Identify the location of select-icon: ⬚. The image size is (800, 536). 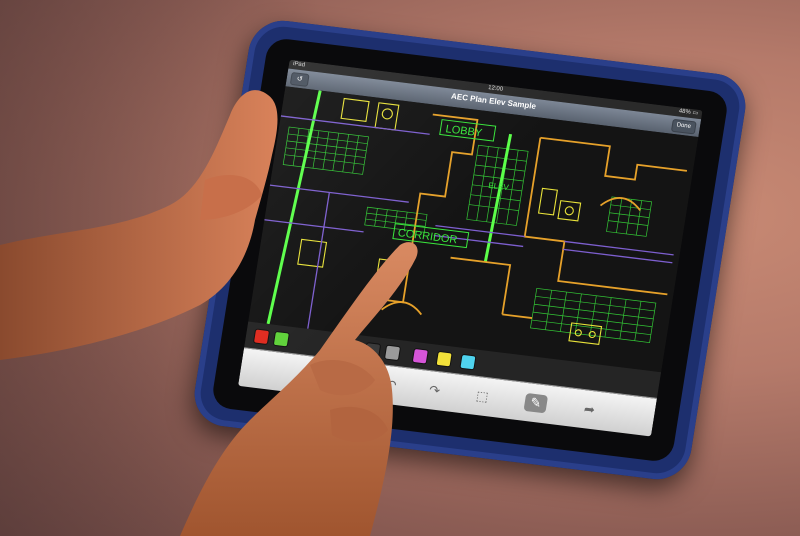
(482, 396).